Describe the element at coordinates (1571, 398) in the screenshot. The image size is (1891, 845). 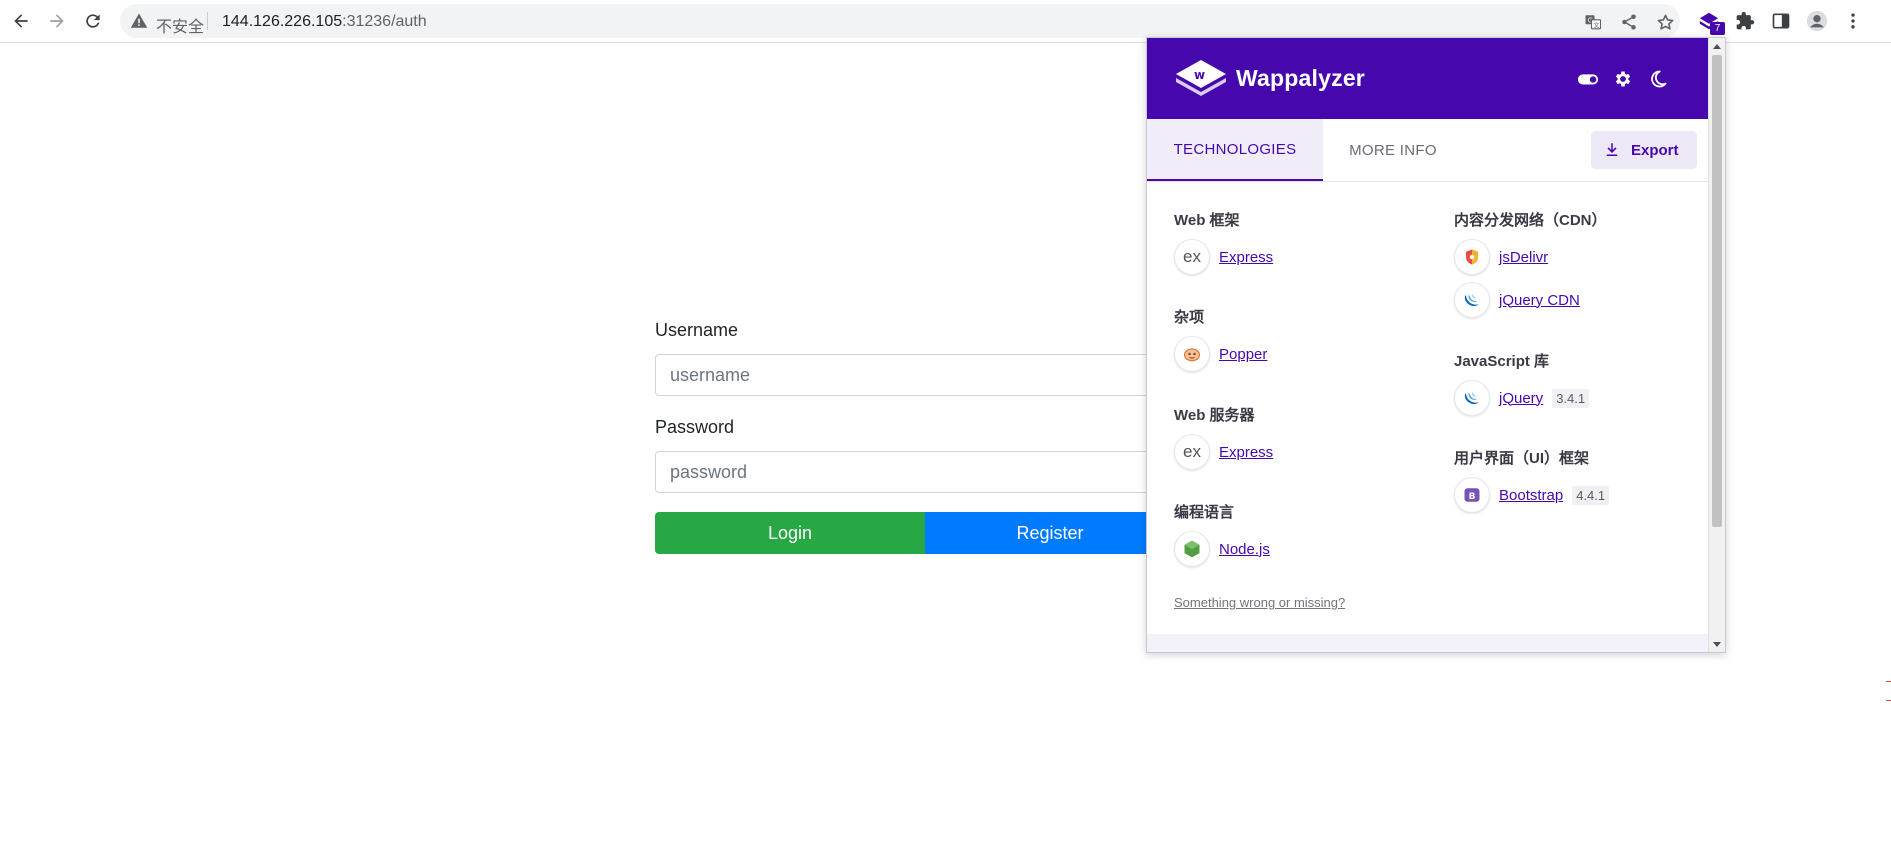
I see `tech-version: 3.4.1` at that location.